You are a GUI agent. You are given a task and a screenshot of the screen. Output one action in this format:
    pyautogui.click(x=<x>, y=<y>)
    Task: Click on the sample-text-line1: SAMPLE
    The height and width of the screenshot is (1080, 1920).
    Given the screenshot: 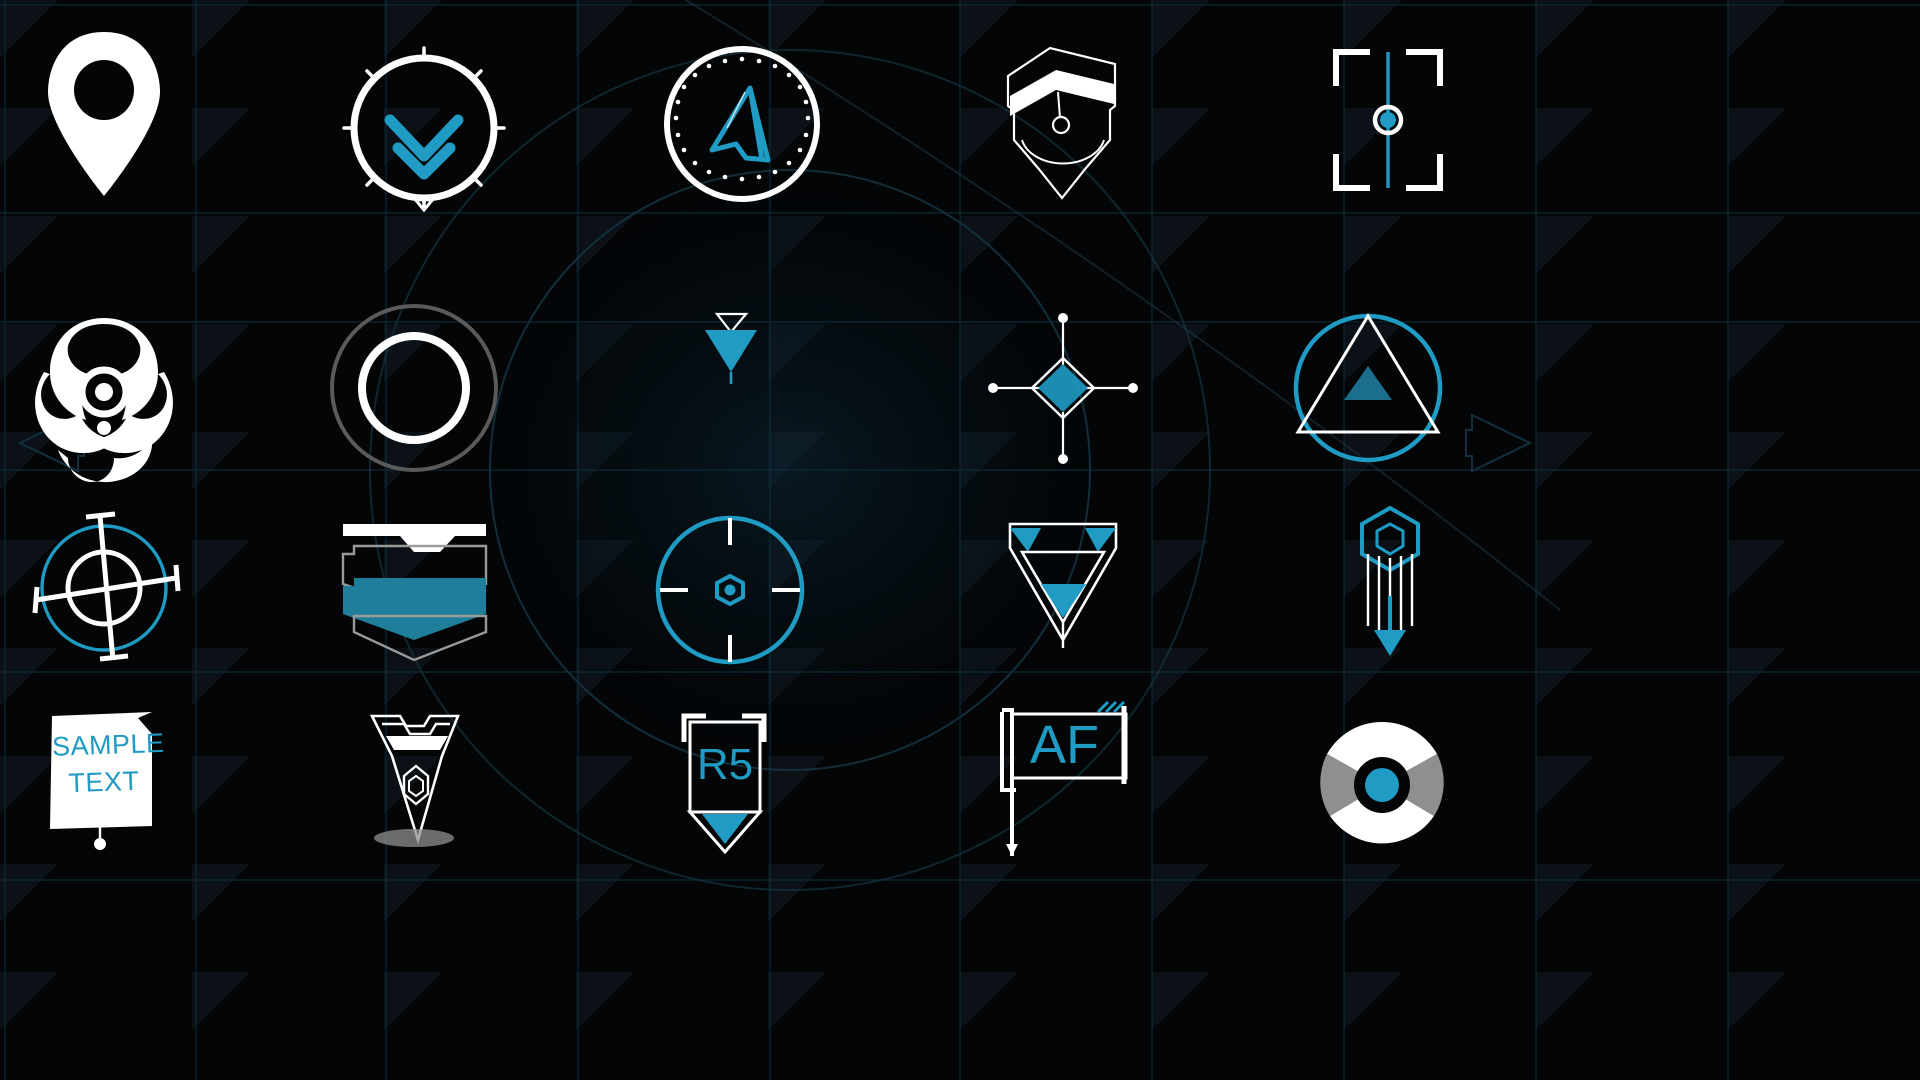 What is the action you would take?
    pyautogui.click(x=108, y=744)
    